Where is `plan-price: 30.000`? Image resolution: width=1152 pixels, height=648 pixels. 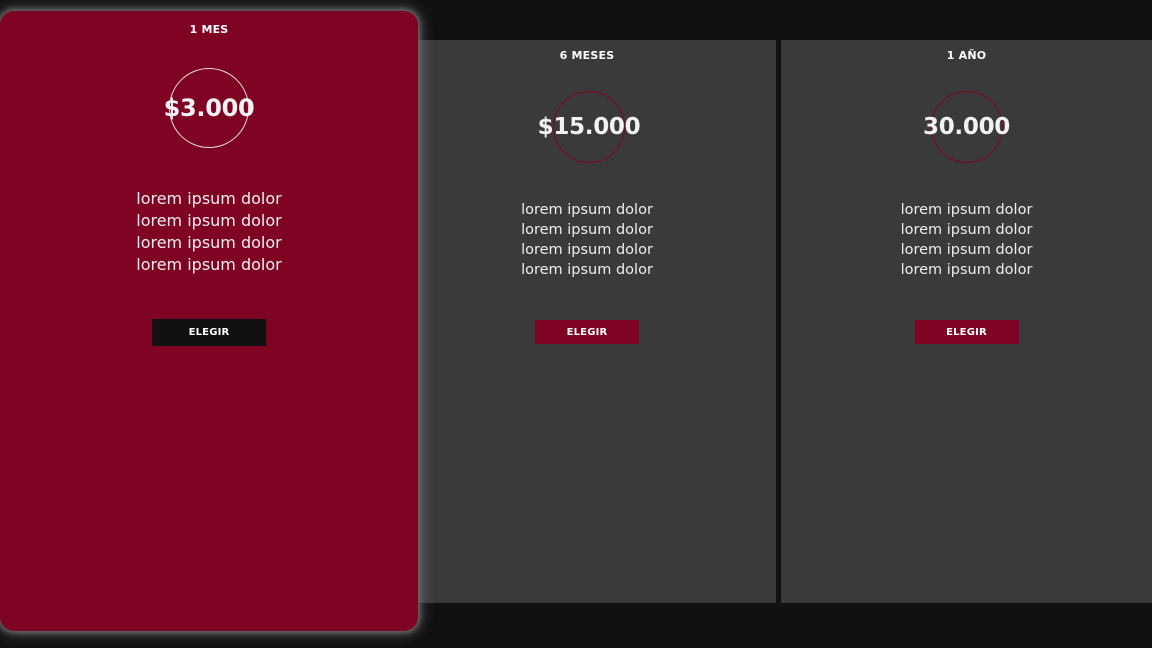 plan-price: 30.000 is located at coordinates (966, 127).